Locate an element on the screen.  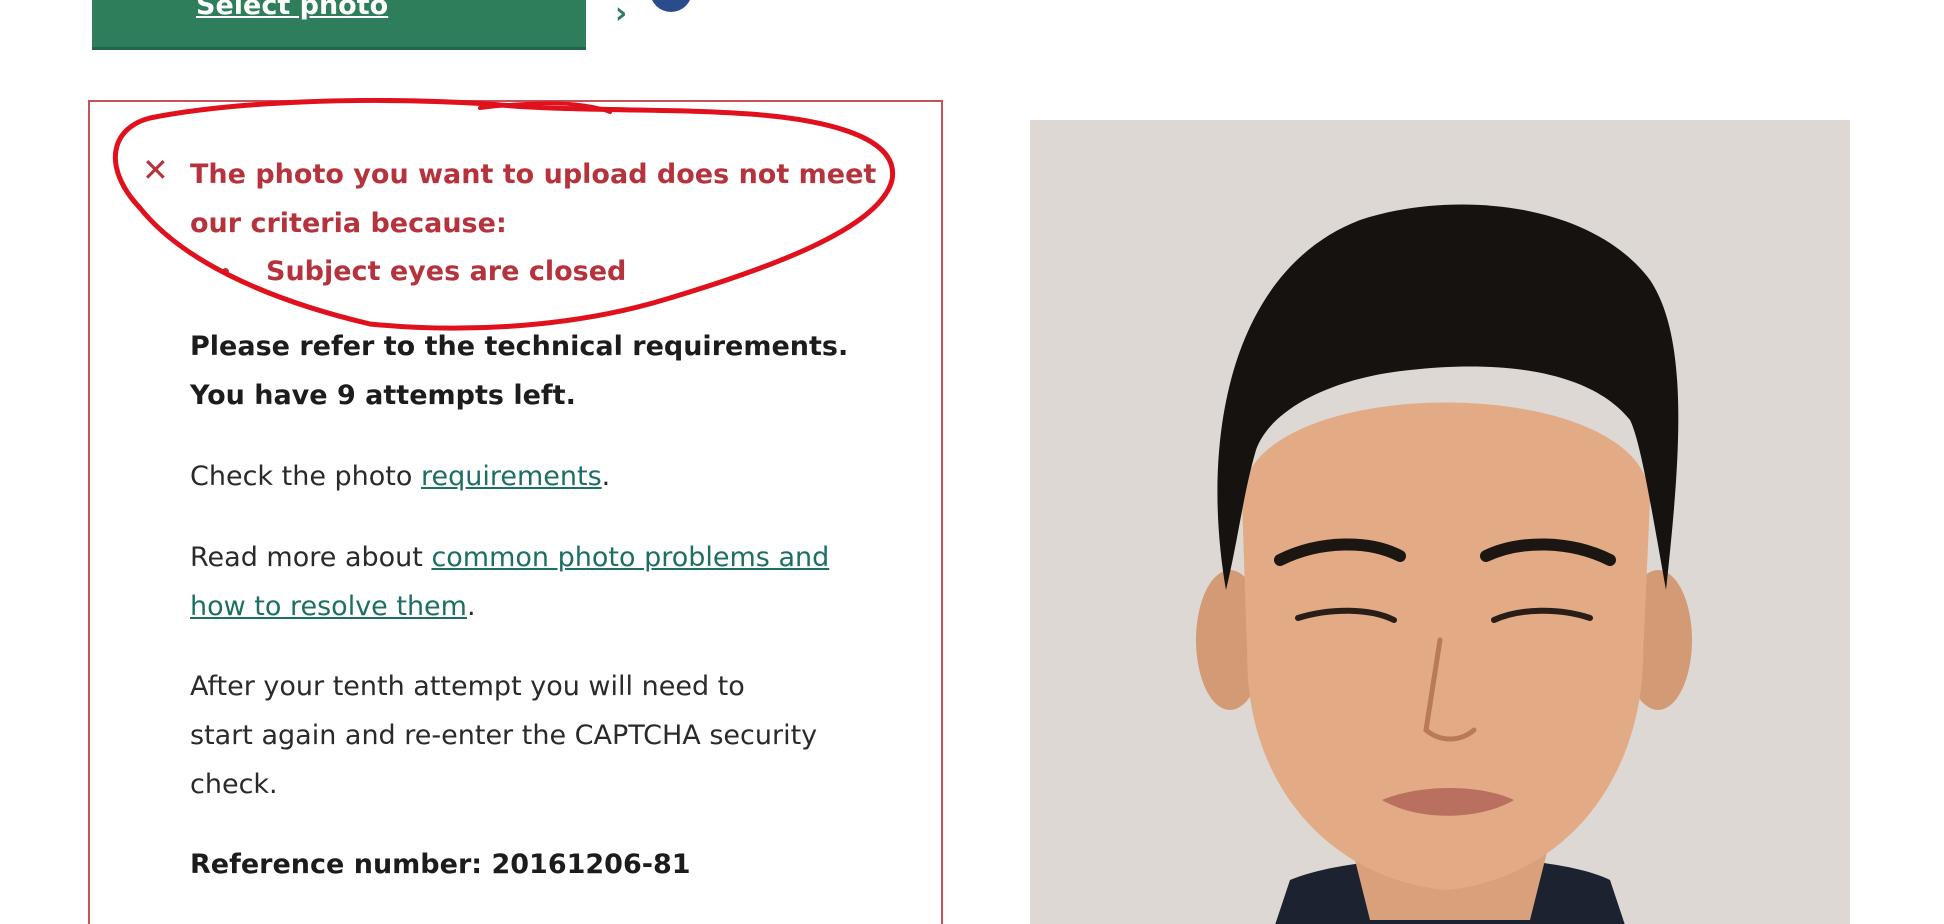
read-prefix: Read more about is located at coordinates (311, 557).